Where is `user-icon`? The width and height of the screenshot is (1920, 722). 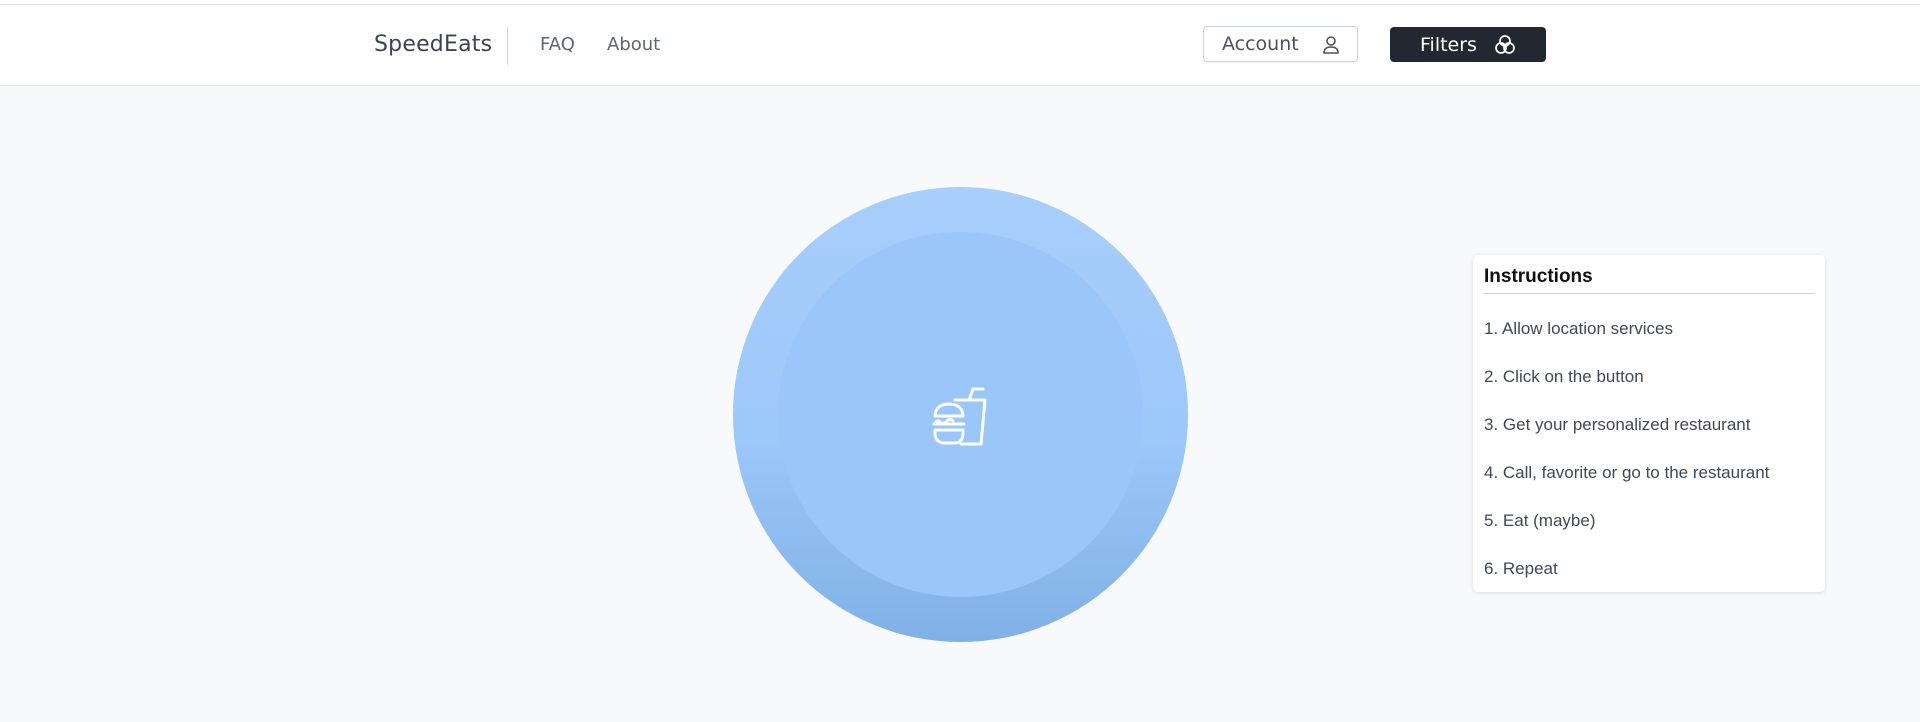 user-icon is located at coordinates (1331, 45).